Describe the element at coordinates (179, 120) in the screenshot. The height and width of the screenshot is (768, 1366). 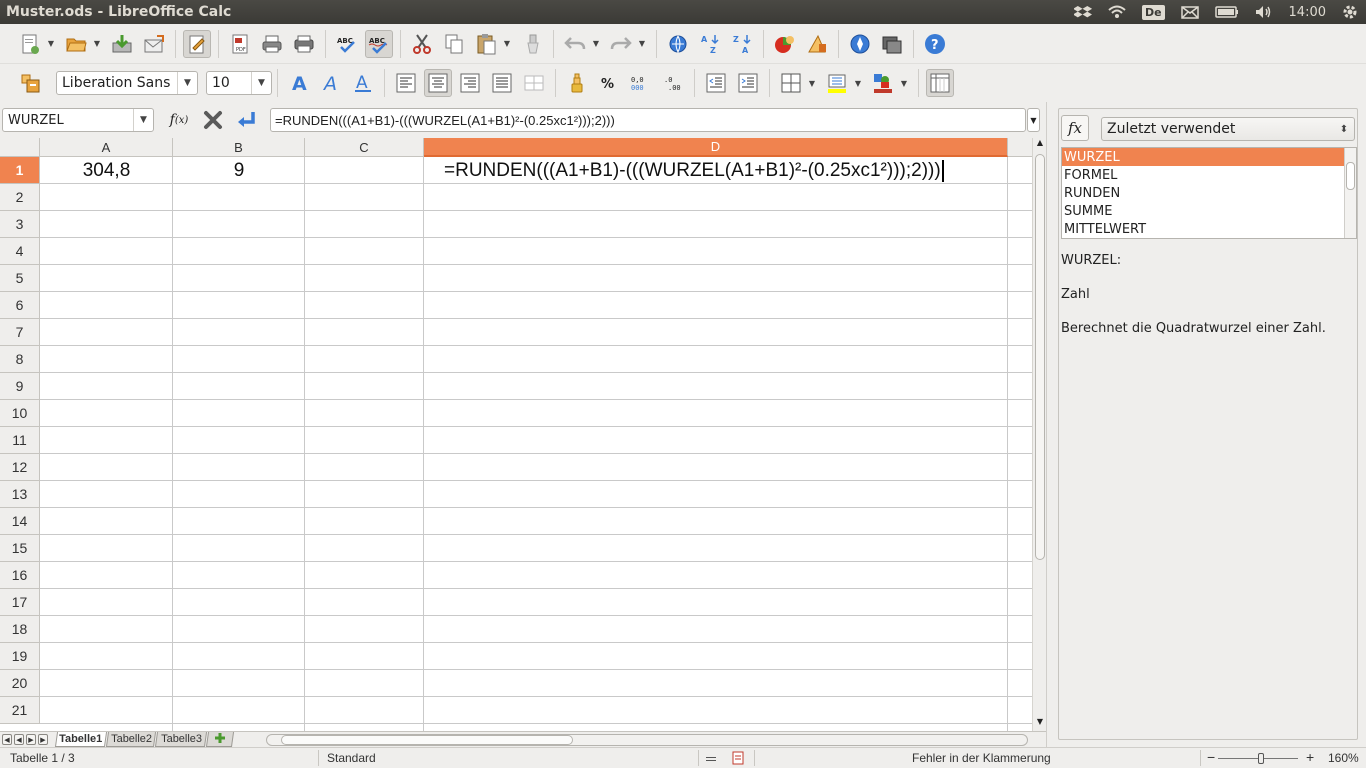
I see `function-wizard-button: f (x)` at that location.